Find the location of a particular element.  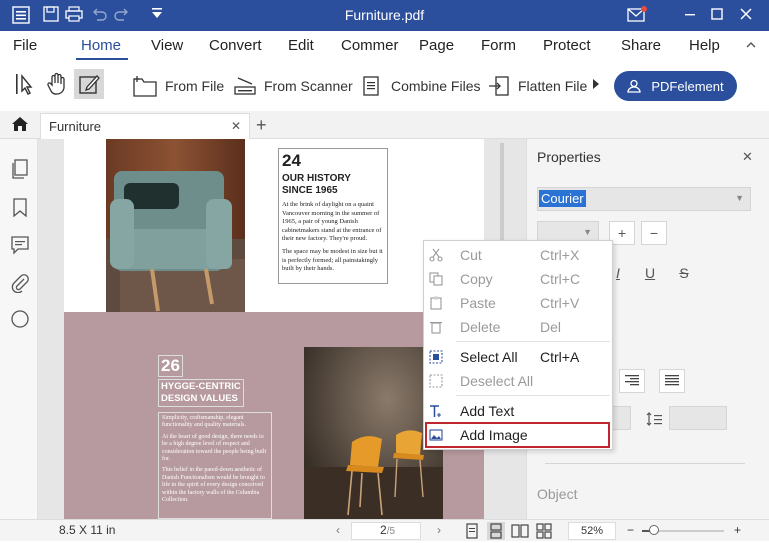

decrease-font-size-button: − is located at coordinates (654, 233).